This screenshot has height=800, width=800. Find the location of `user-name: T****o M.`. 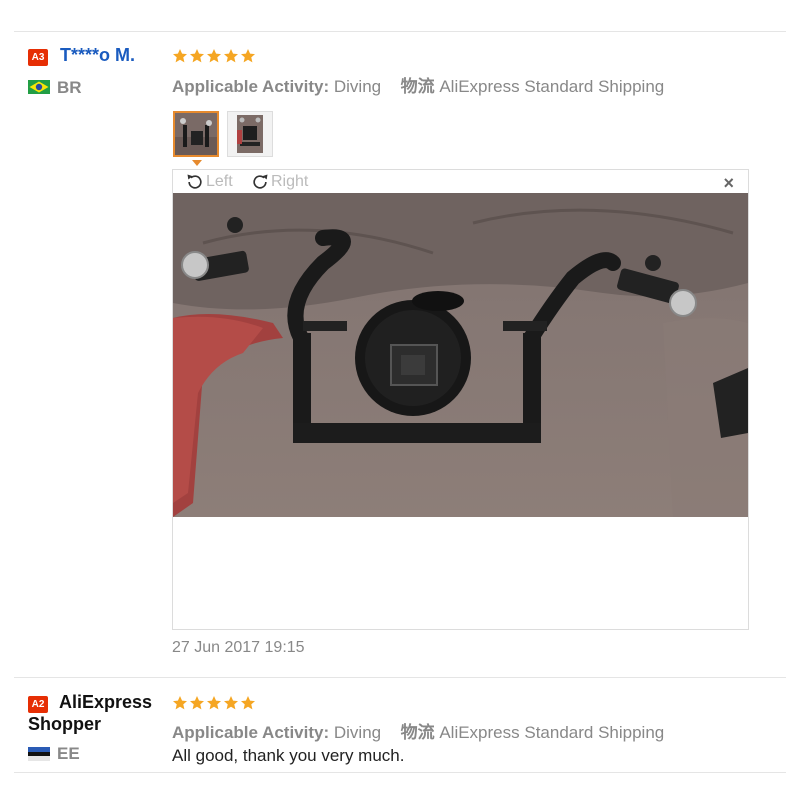

user-name: T****o M. is located at coordinates (97, 55).